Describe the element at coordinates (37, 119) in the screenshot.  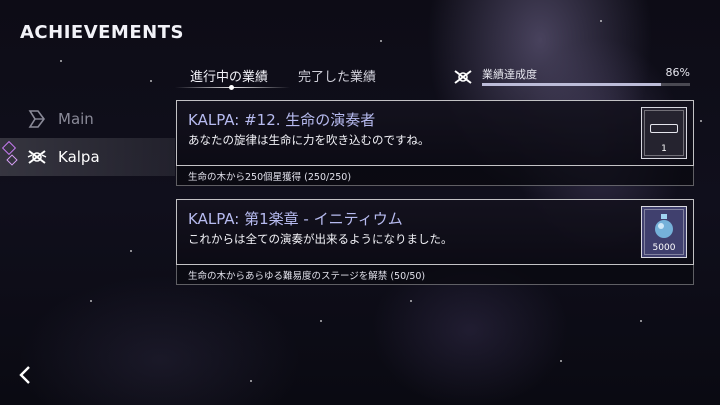
I see `main-icon` at that location.